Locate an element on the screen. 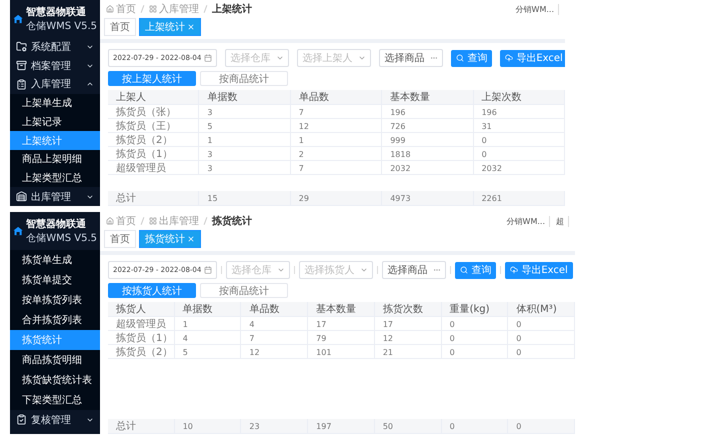 The height and width of the screenshot is (442, 720). header-label: 超 is located at coordinates (562, 221).